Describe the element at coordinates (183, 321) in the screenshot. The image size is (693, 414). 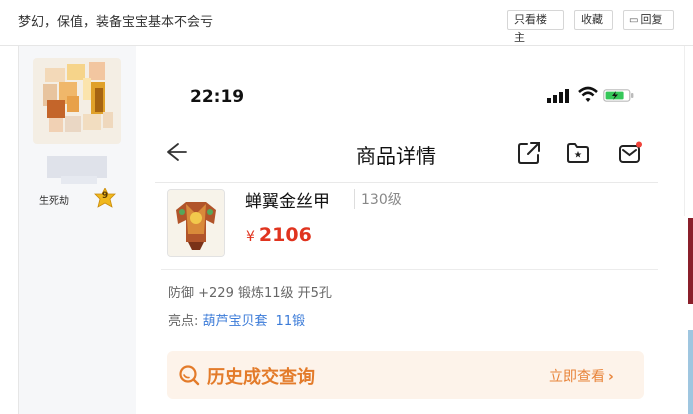
I see `highlight-prefix: 亮点:` at that location.